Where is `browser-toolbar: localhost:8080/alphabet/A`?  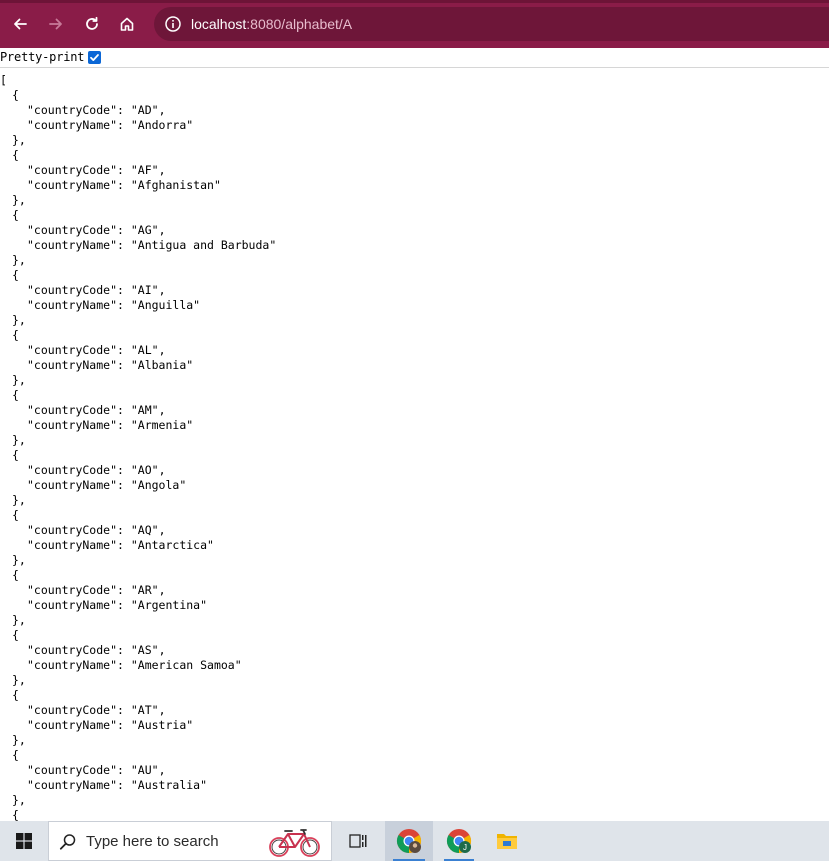 browser-toolbar: localhost:8080/alphabet/A is located at coordinates (414, 24).